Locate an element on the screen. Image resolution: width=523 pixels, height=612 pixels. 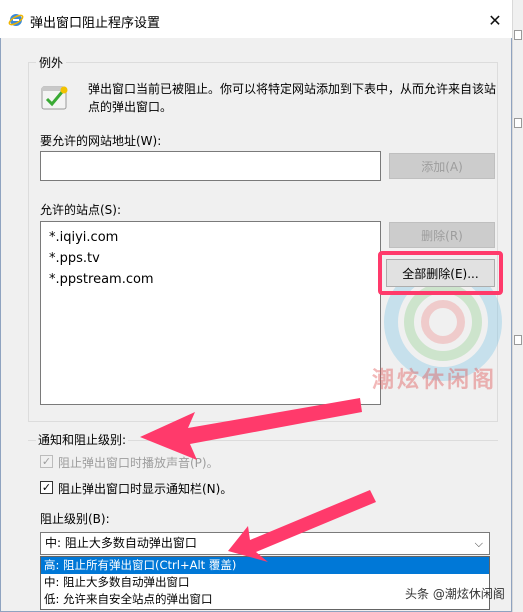
allowed-sites-label: 允许的站点(S): is located at coordinates (81, 210).